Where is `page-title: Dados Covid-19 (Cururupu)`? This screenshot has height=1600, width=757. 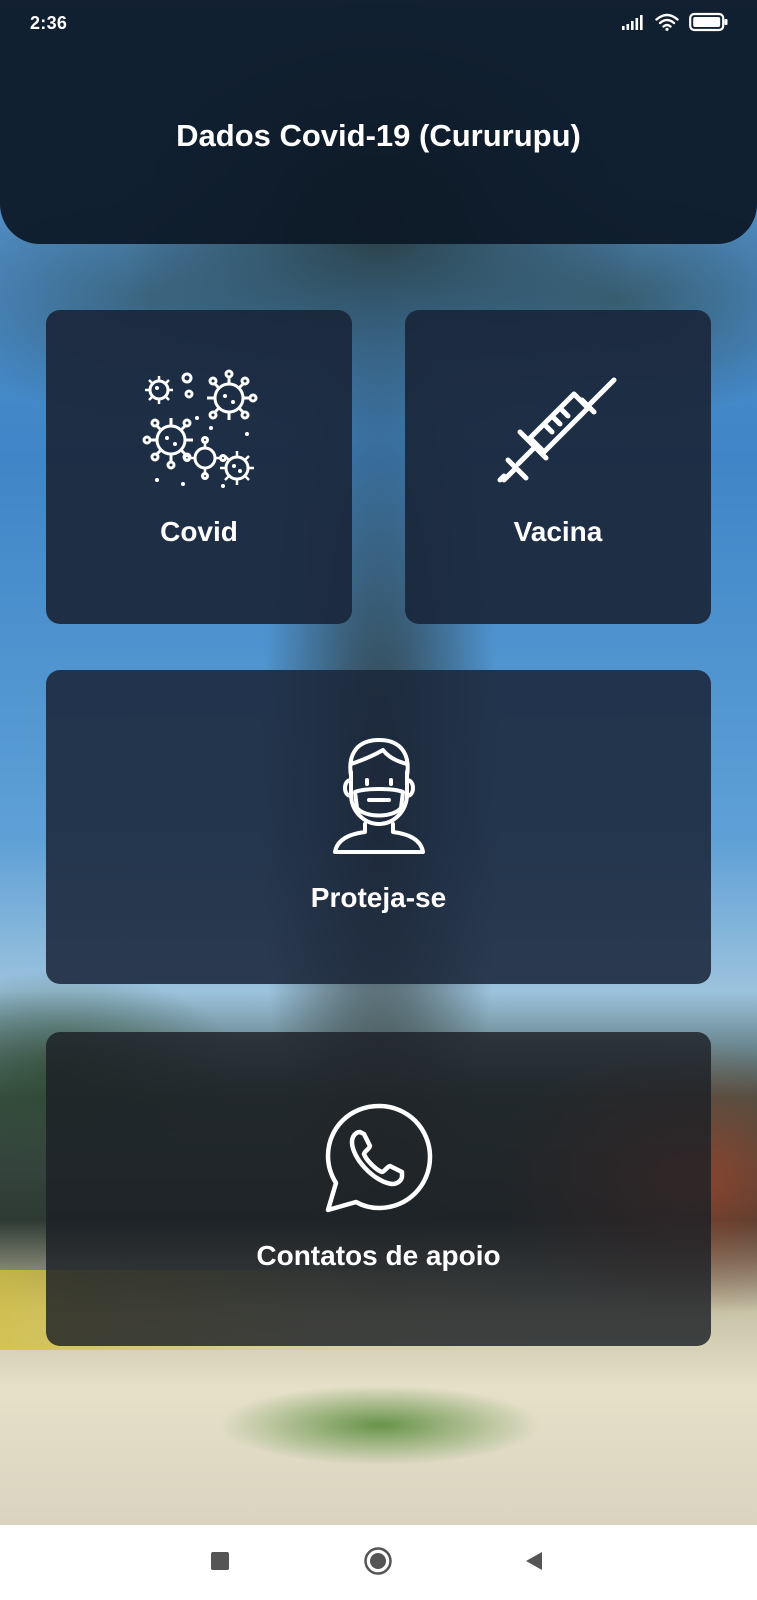 page-title: Dados Covid-19 (Cururupu) is located at coordinates (378, 135).